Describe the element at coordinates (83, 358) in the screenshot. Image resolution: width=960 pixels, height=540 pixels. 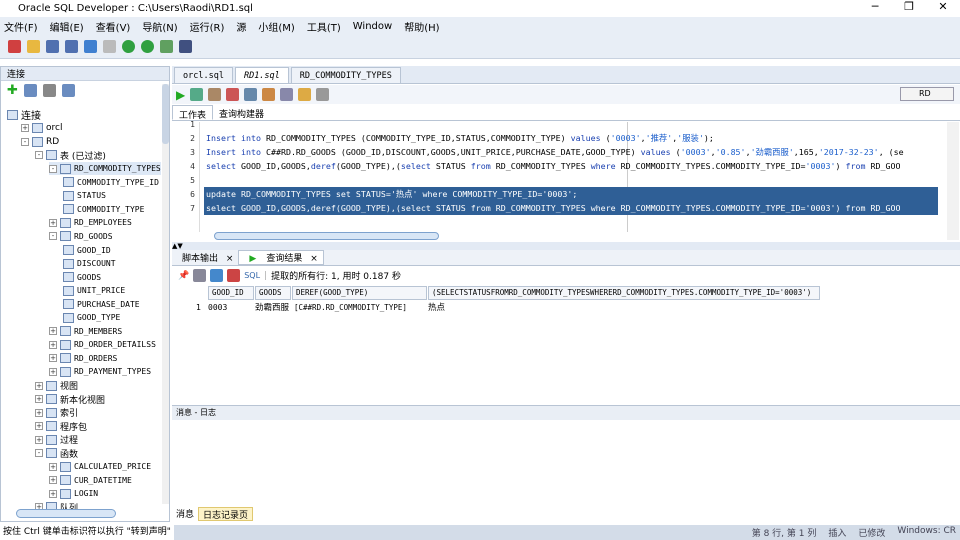
I see `tree-item: + RD_ORDERS` at that location.